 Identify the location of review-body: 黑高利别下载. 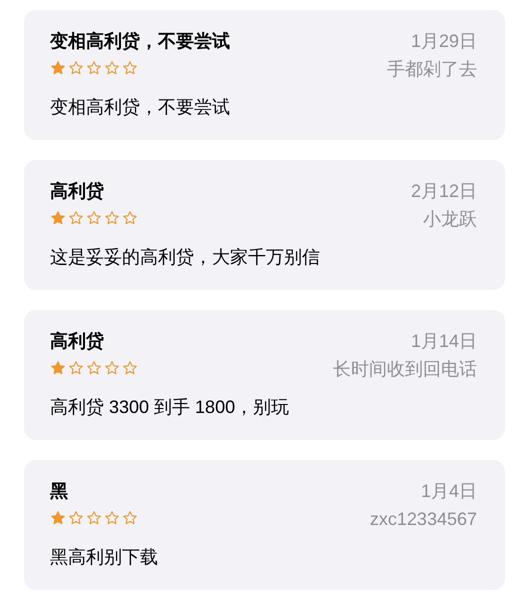
(104, 557).